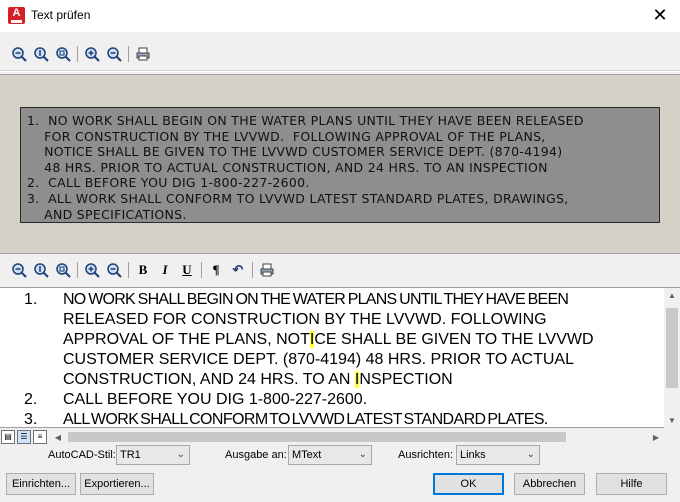 The height and width of the screenshot is (502, 680). Describe the element at coordinates (168, 183) in the screenshot. I see `preview-line: 2. CALL BEFORE YOU DIG 1-800-227-2600.` at that location.